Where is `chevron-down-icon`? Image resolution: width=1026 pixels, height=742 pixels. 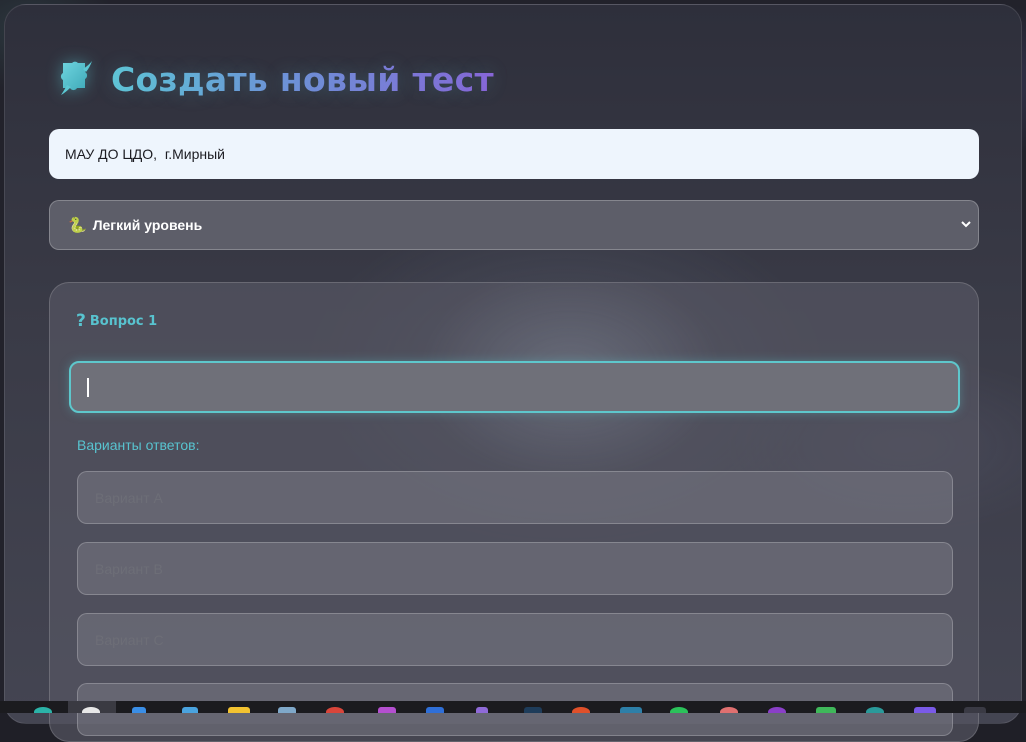
chevron-down-icon is located at coordinates (966, 224).